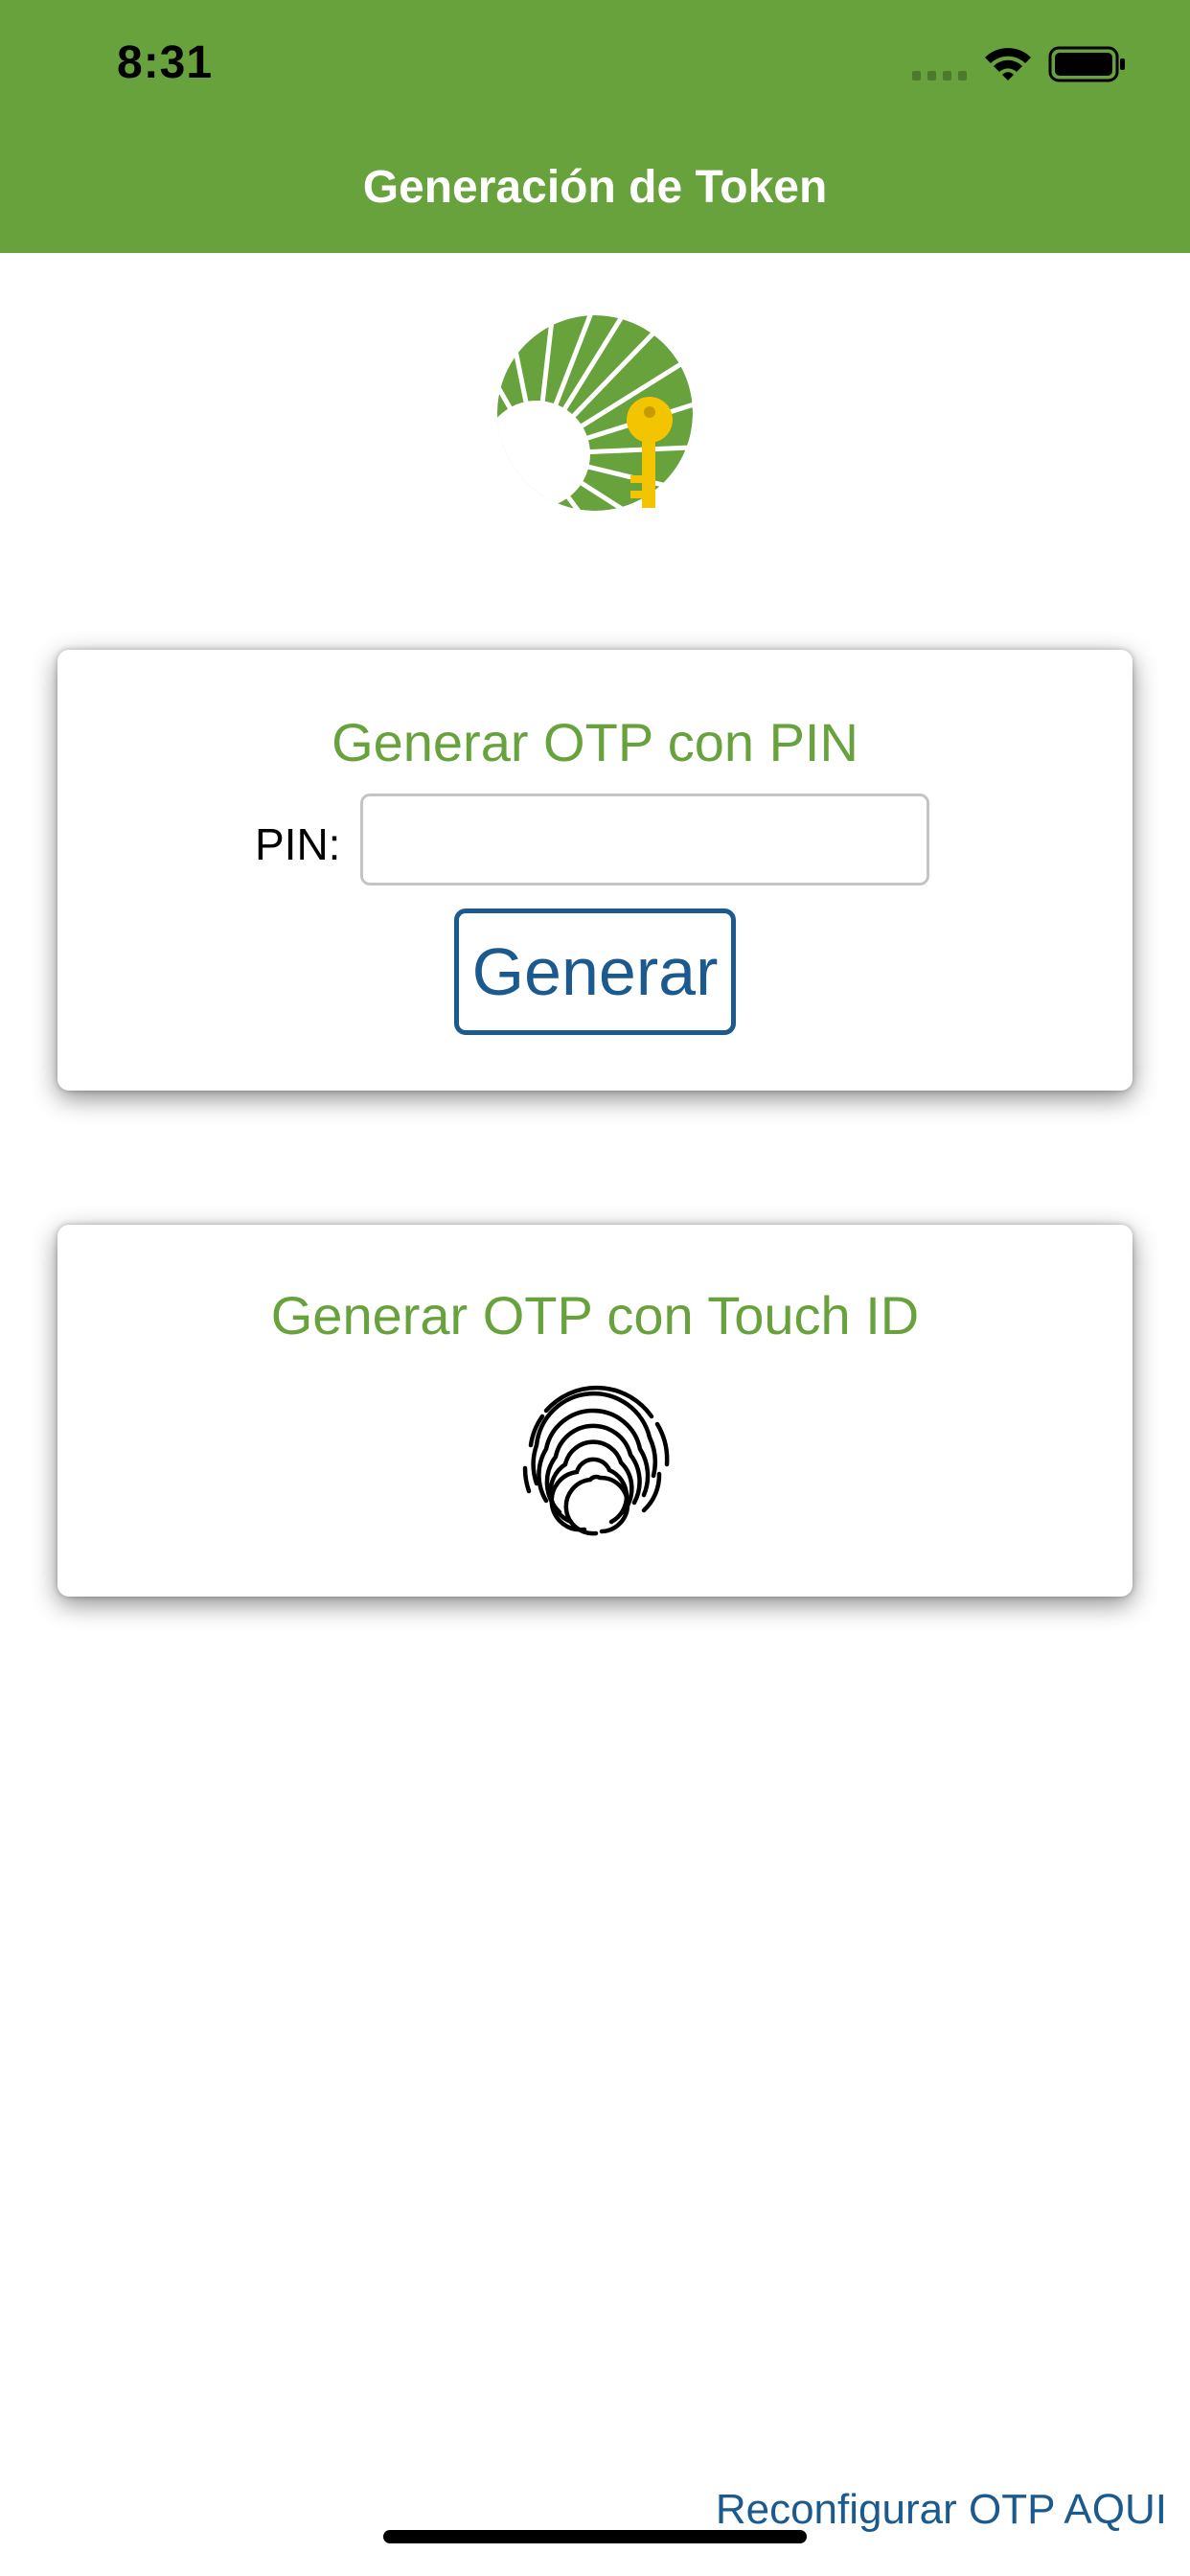 The height and width of the screenshot is (2576, 1190). I want to click on pin-input, so click(645, 840).